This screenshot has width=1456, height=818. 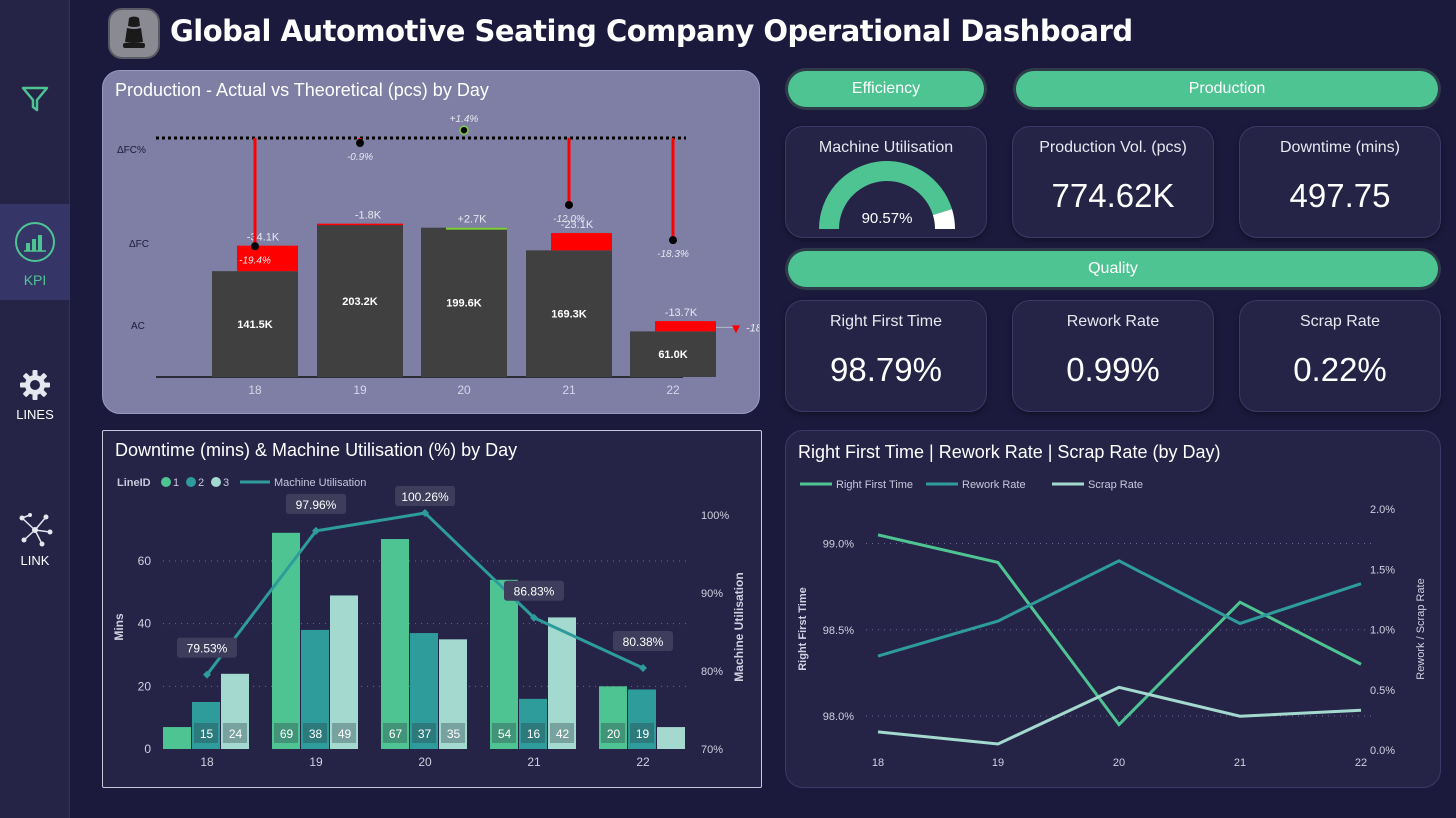 I want to click on kpi-value: 0.22%, so click(x=1340, y=369).